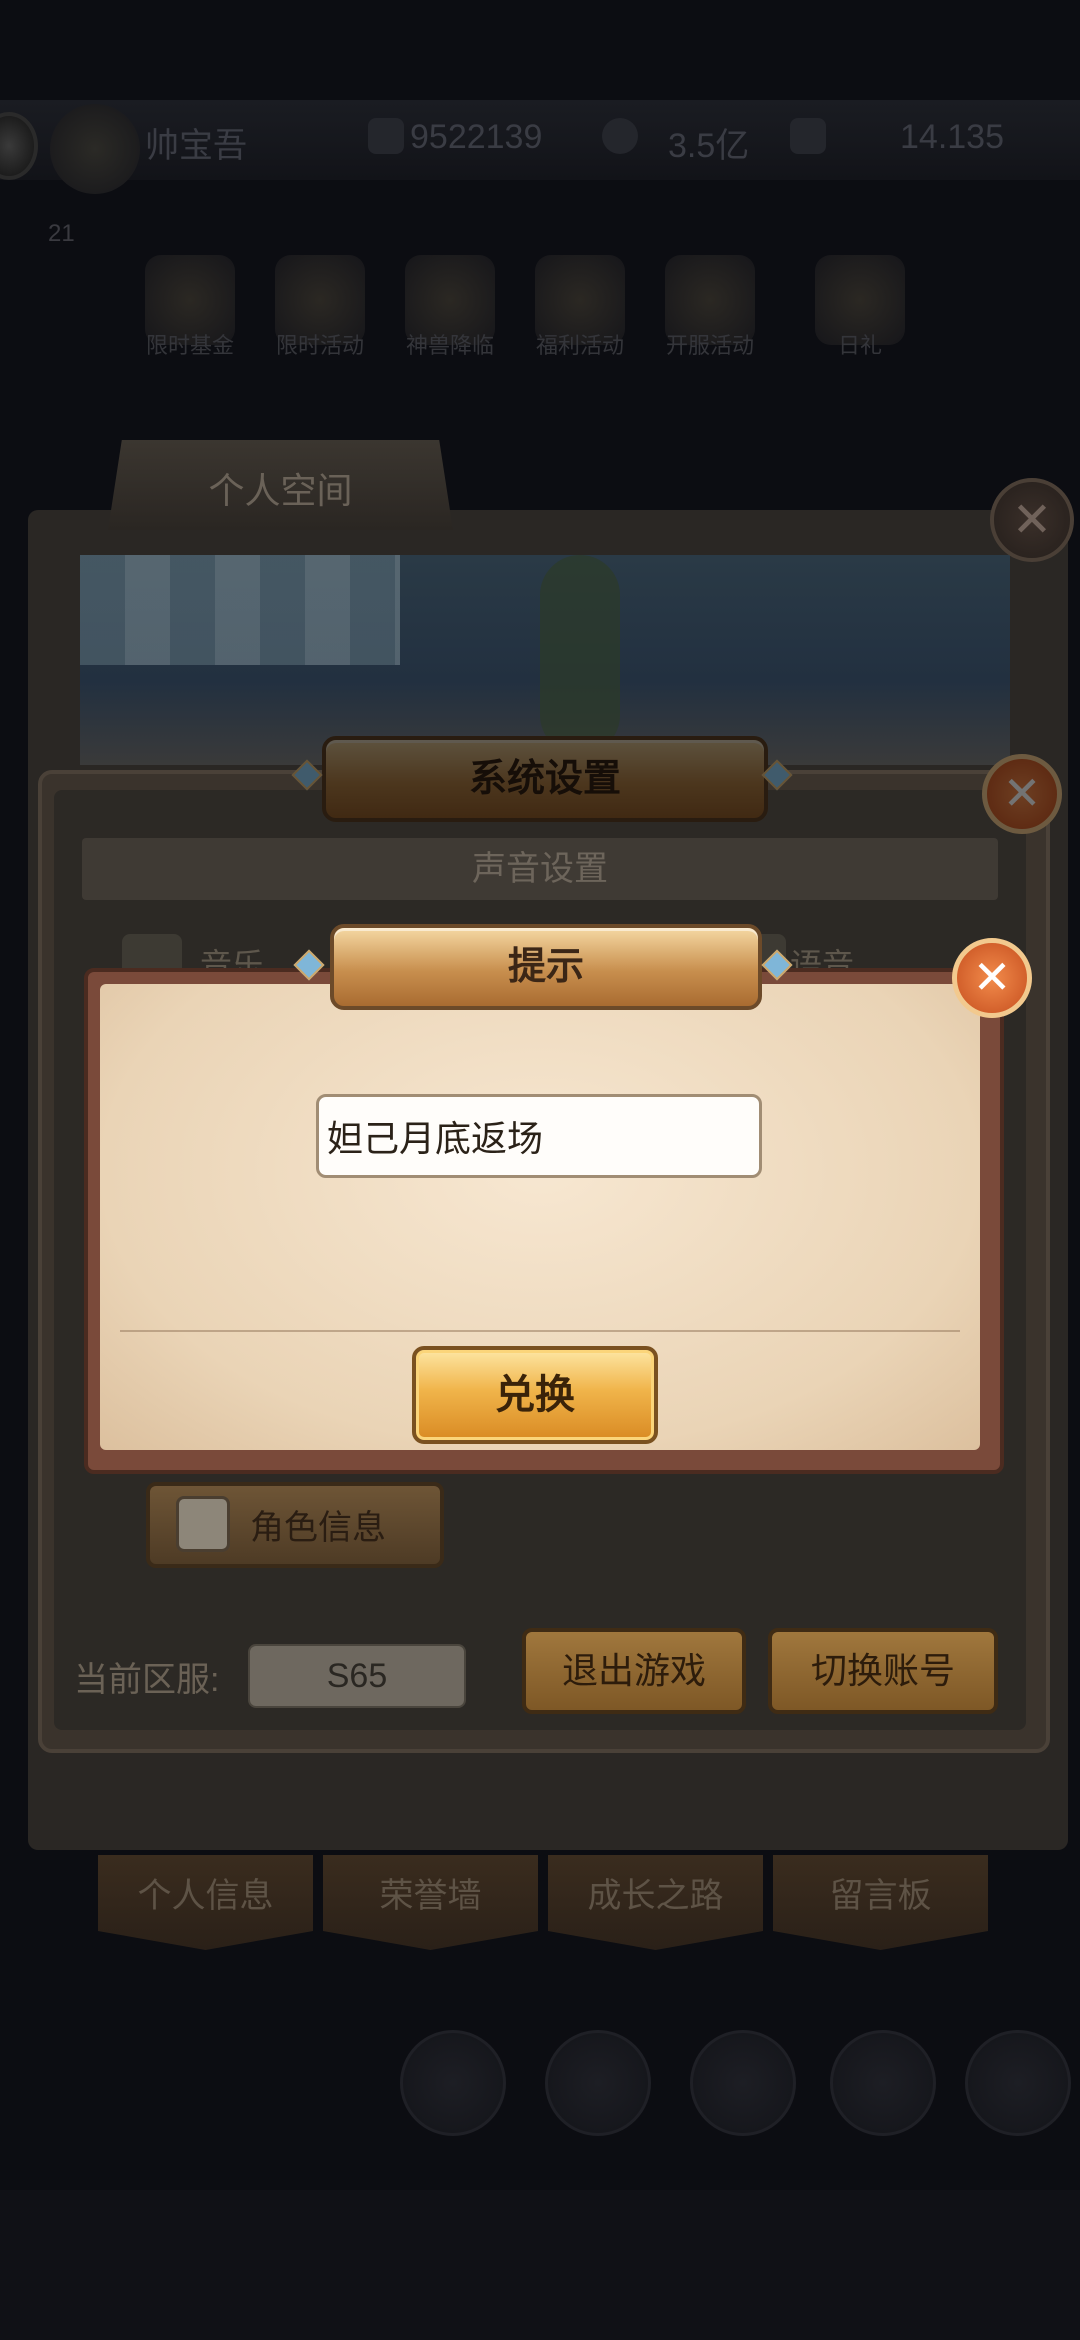  I want to click on tip-divider, so click(540, 1331).